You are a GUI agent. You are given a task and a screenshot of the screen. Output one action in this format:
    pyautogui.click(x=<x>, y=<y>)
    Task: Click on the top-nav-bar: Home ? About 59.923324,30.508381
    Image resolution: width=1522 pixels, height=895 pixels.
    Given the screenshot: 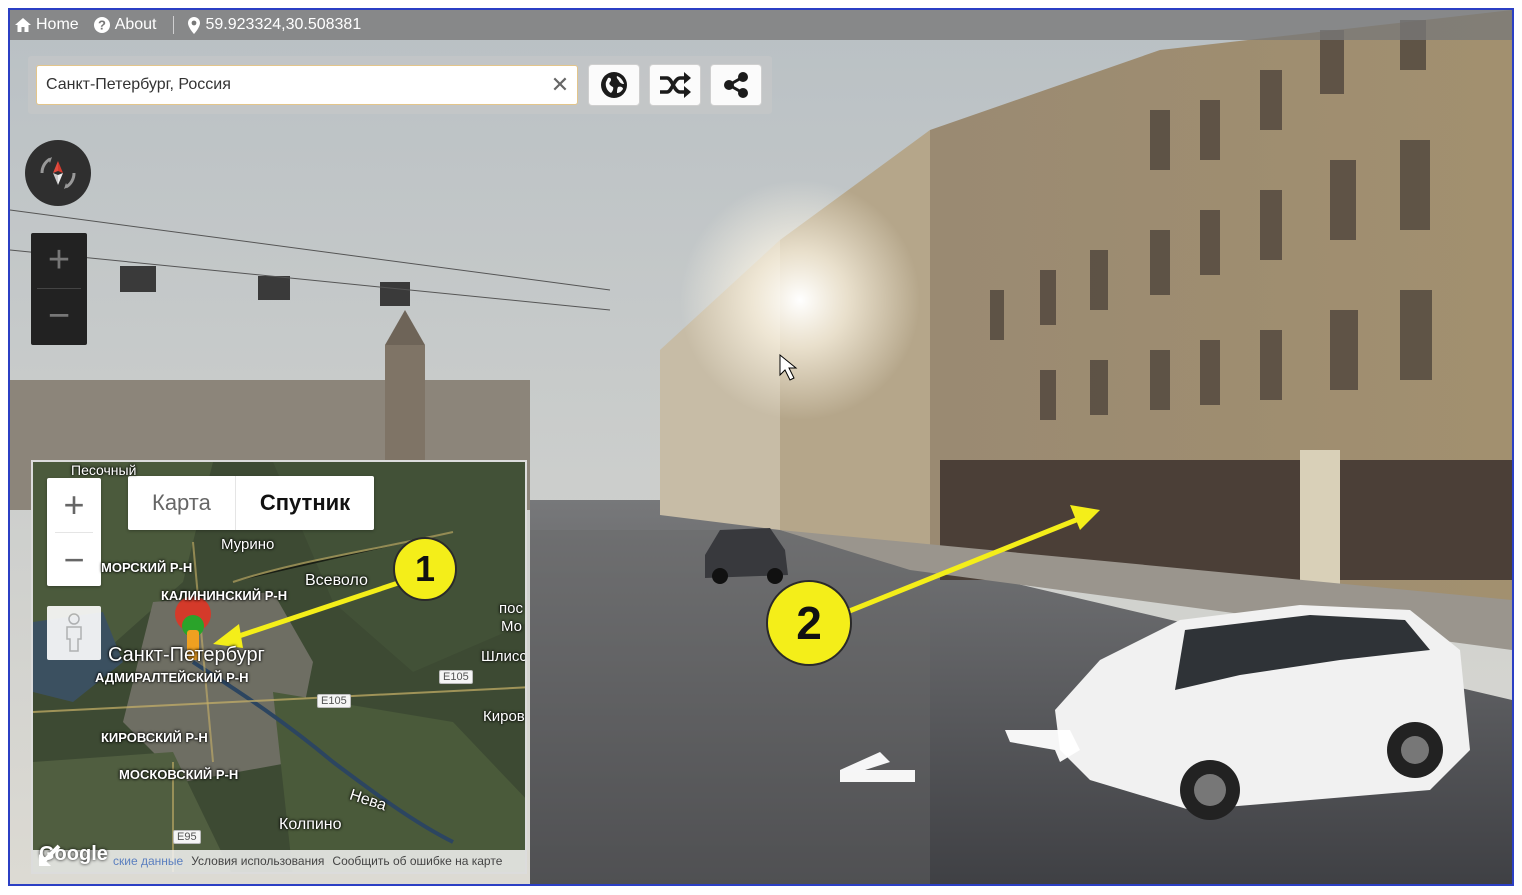 What is the action you would take?
    pyautogui.click(x=761, y=25)
    